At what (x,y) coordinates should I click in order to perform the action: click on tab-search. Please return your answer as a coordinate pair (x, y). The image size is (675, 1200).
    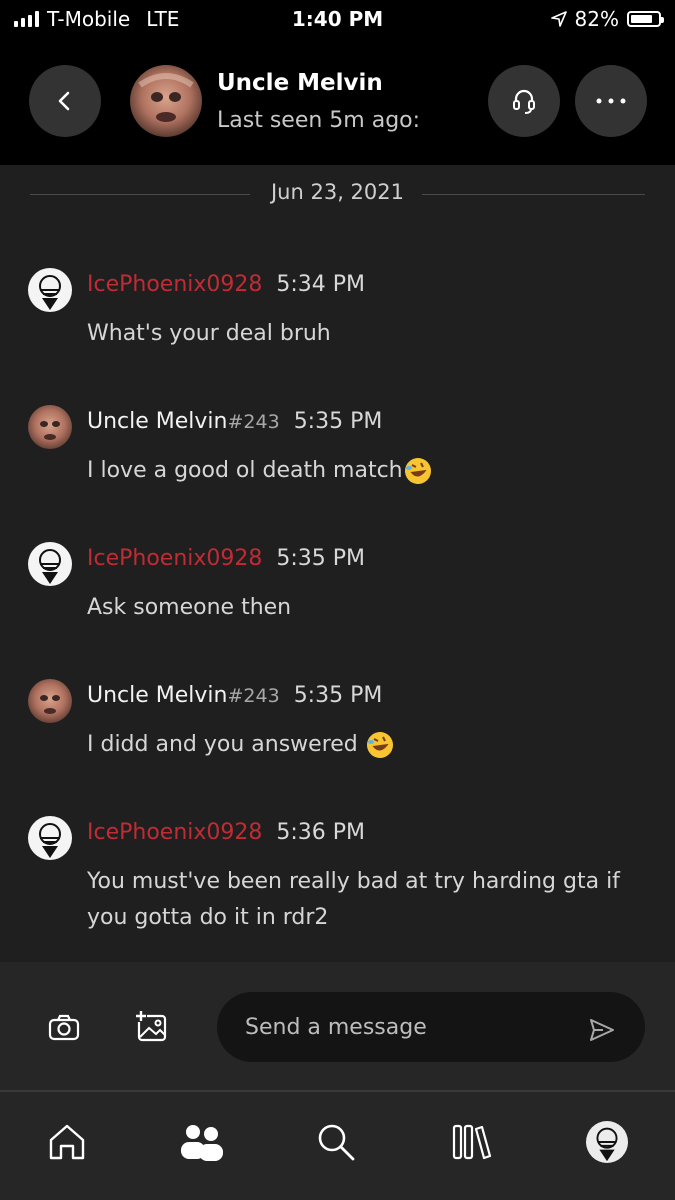
    Looking at the image, I should click on (336, 1142).